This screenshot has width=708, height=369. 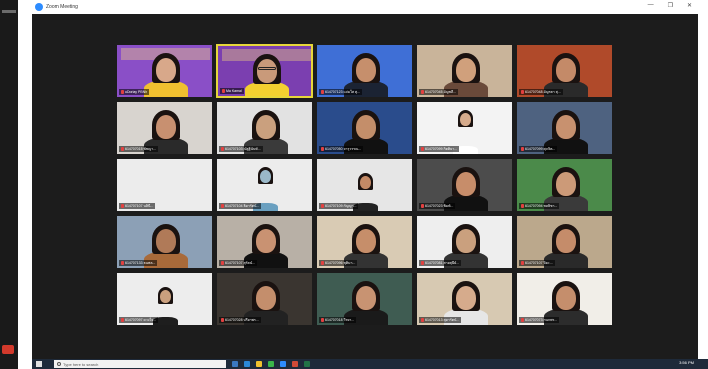 What do you see at coordinates (9, 11) in the screenshot?
I see `side-window-text` at bounding box center [9, 11].